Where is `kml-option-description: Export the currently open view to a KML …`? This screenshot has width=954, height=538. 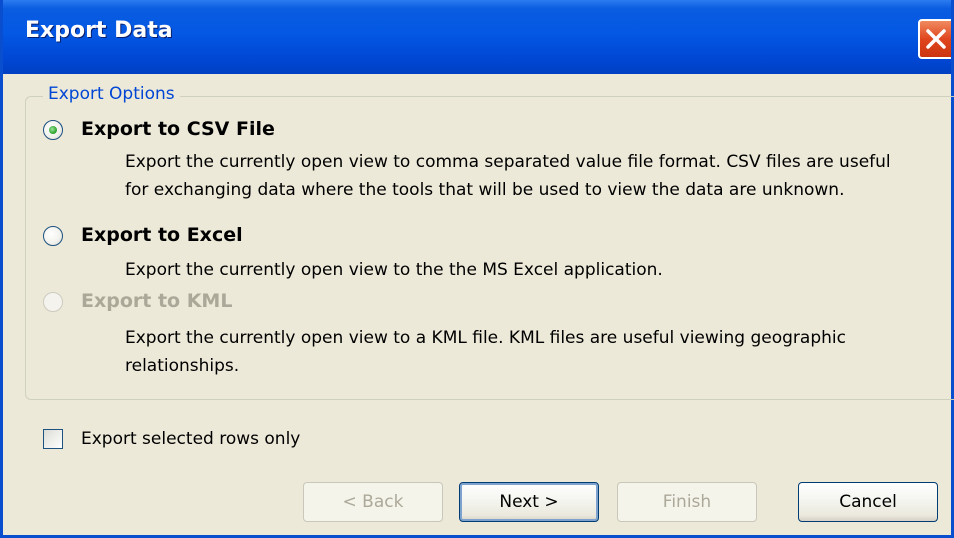 kml-option-description: Export the currently open view to a KML … is located at coordinates (535, 352).